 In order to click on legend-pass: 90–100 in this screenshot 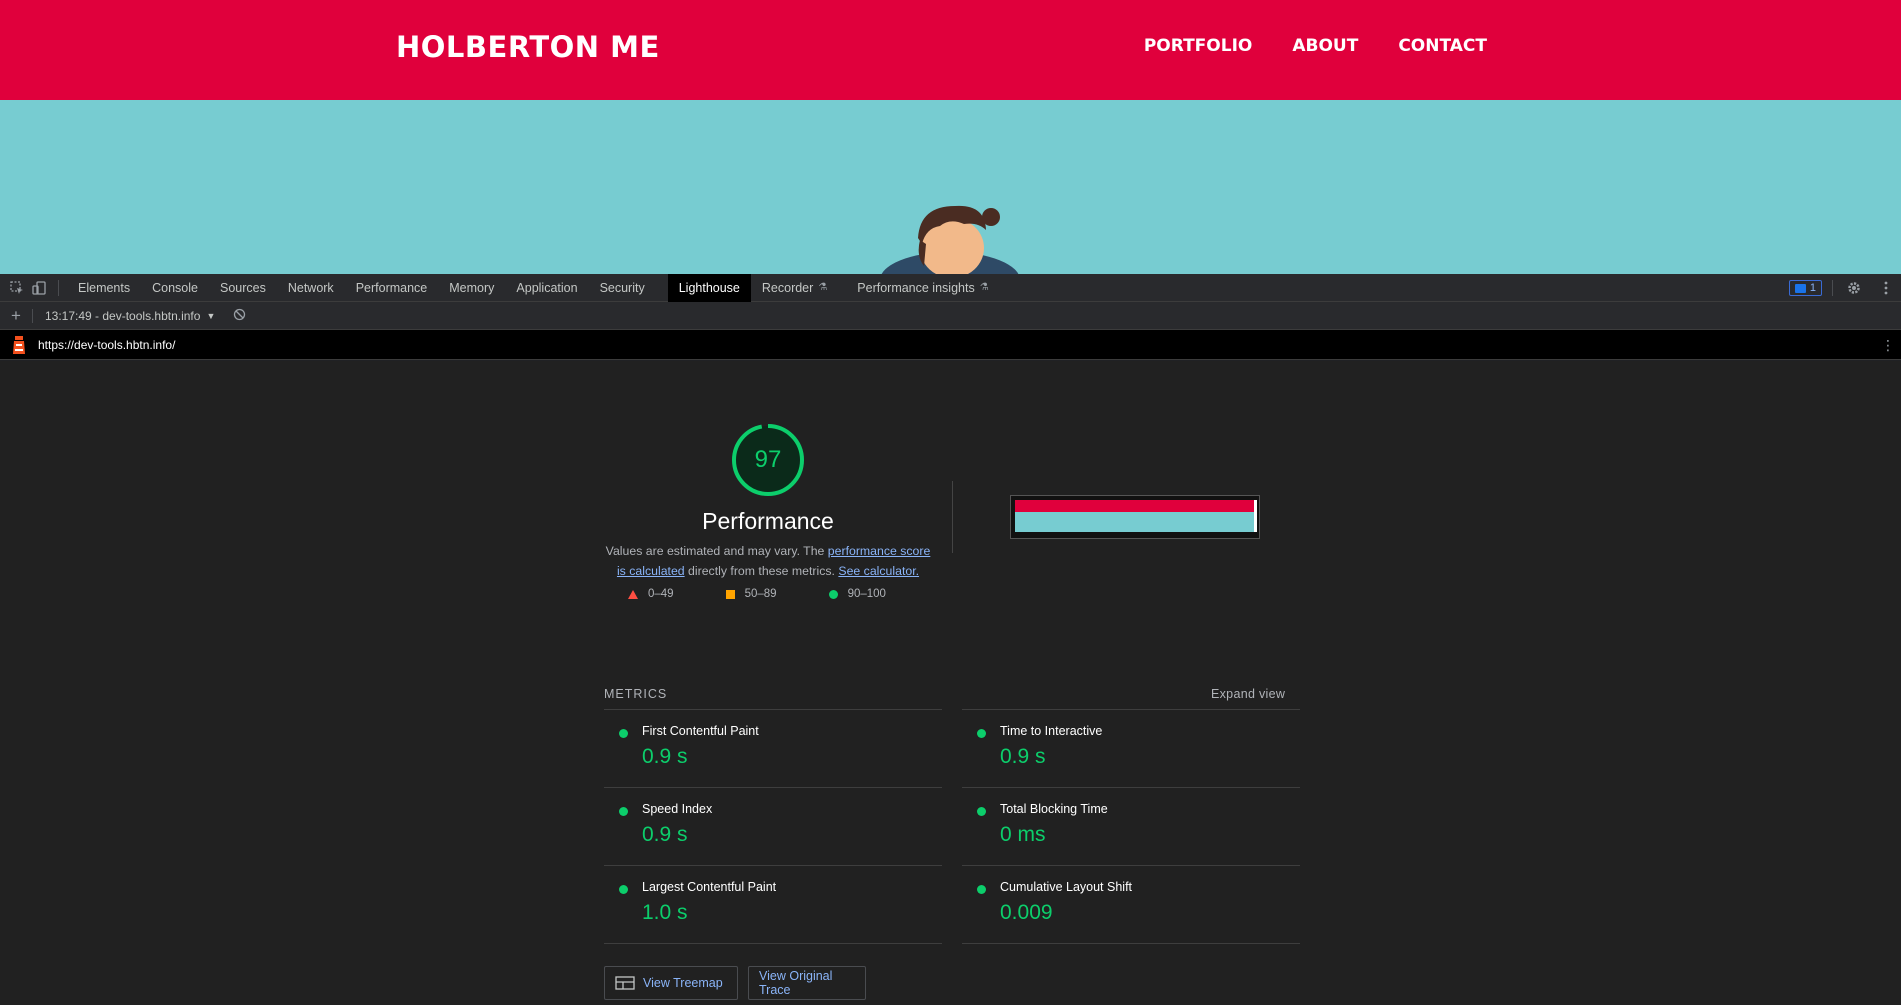, I will do `click(857, 594)`.